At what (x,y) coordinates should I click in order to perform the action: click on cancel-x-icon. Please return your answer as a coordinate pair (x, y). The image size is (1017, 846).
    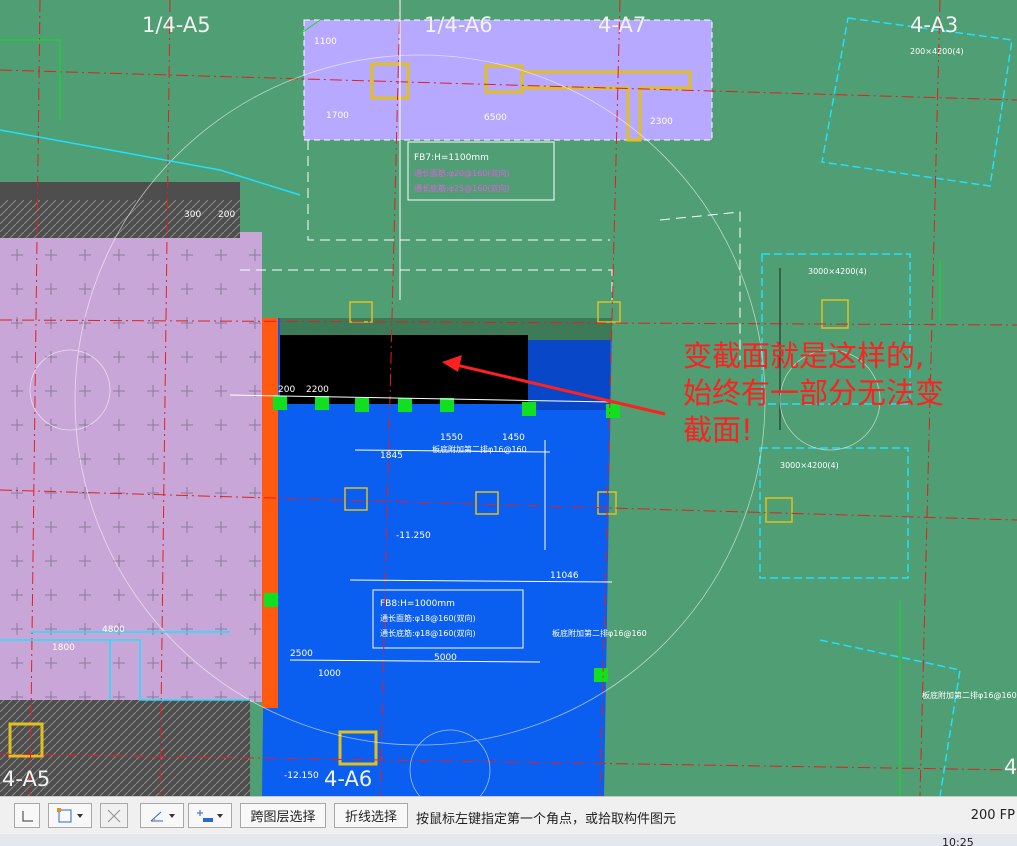
    Looking at the image, I should click on (114, 815).